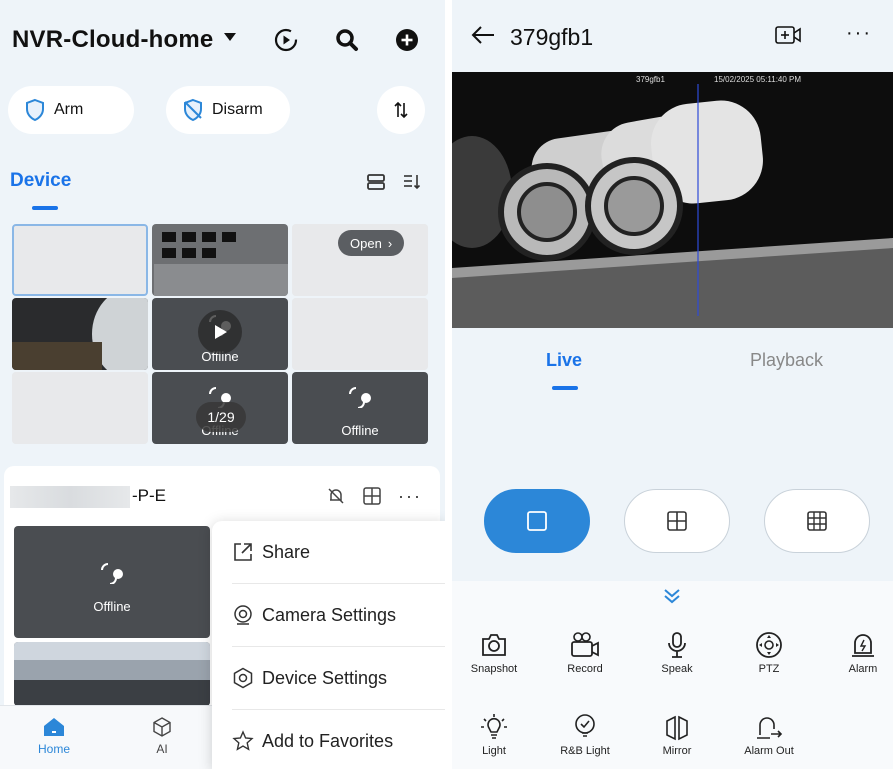 The image size is (893, 769). I want to click on play-button, so click(220, 332).